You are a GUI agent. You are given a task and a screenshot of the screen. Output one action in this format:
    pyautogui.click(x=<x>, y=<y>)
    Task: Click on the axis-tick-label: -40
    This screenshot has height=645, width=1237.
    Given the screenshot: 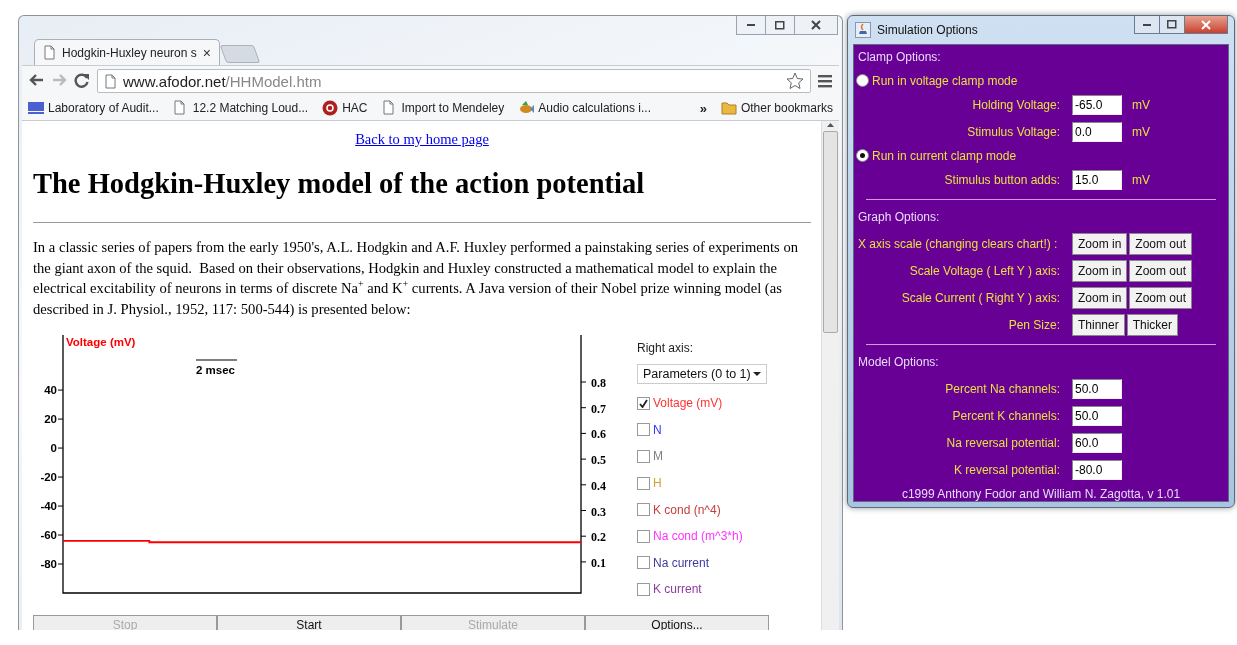 What is the action you would take?
    pyautogui.click(x=48, y=506)
    